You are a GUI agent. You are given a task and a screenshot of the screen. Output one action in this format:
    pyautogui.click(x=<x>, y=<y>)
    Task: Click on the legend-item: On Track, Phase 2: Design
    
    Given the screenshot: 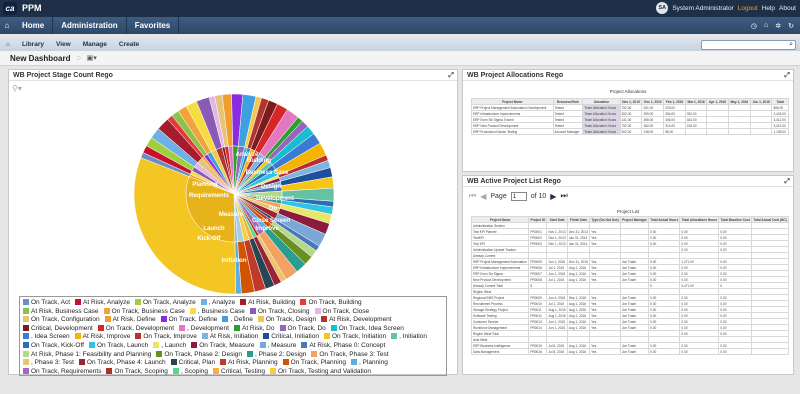 What is the action you would take?
    pyautogui.click(x=199, y=355)
    